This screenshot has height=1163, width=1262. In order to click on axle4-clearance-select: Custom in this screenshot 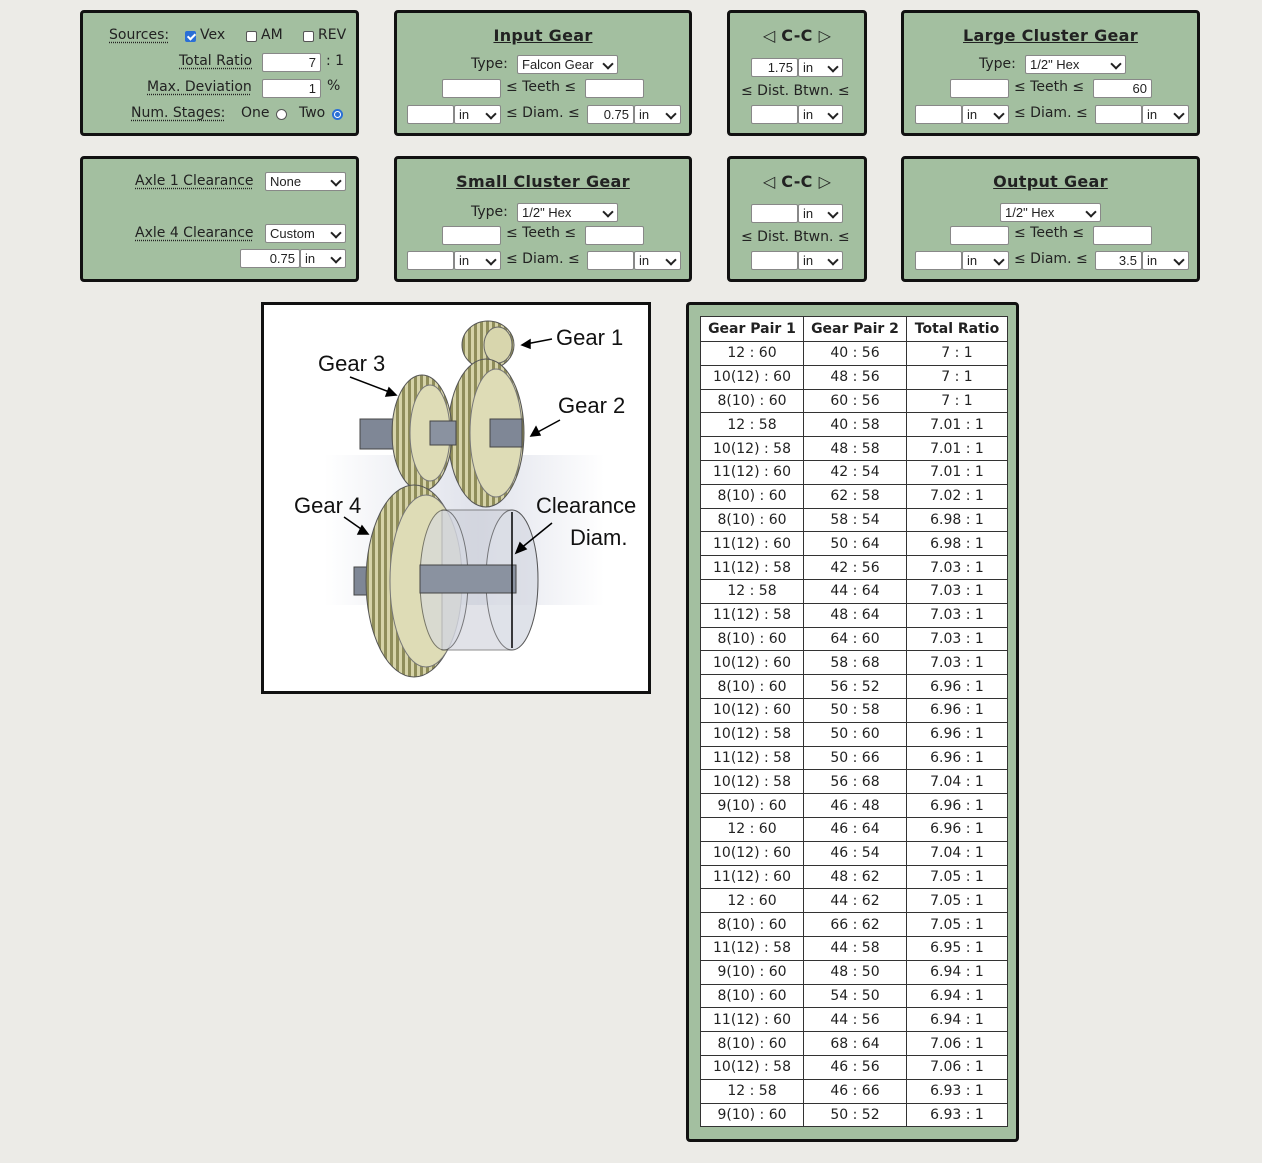, I will do `click(305, 233)`.